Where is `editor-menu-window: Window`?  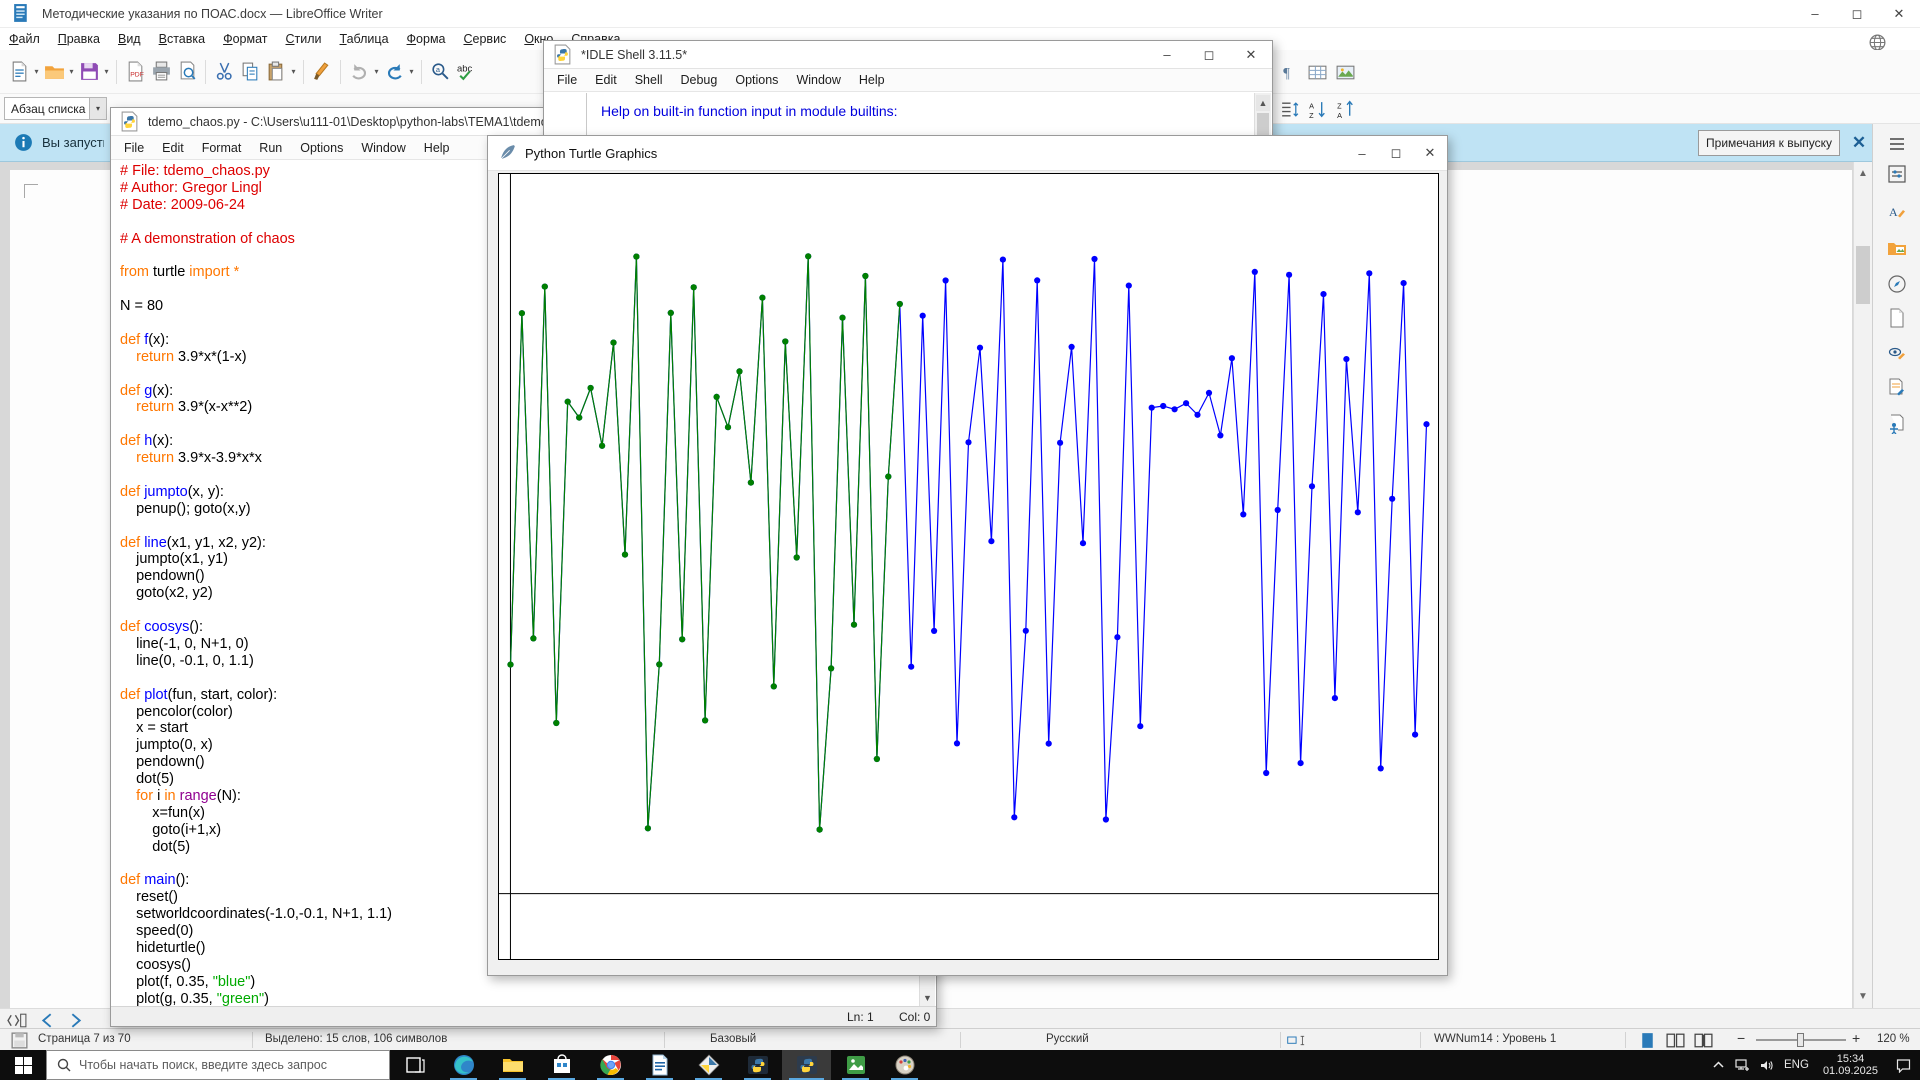
editor-menu-window: Window is located at coordinates (383, 148).